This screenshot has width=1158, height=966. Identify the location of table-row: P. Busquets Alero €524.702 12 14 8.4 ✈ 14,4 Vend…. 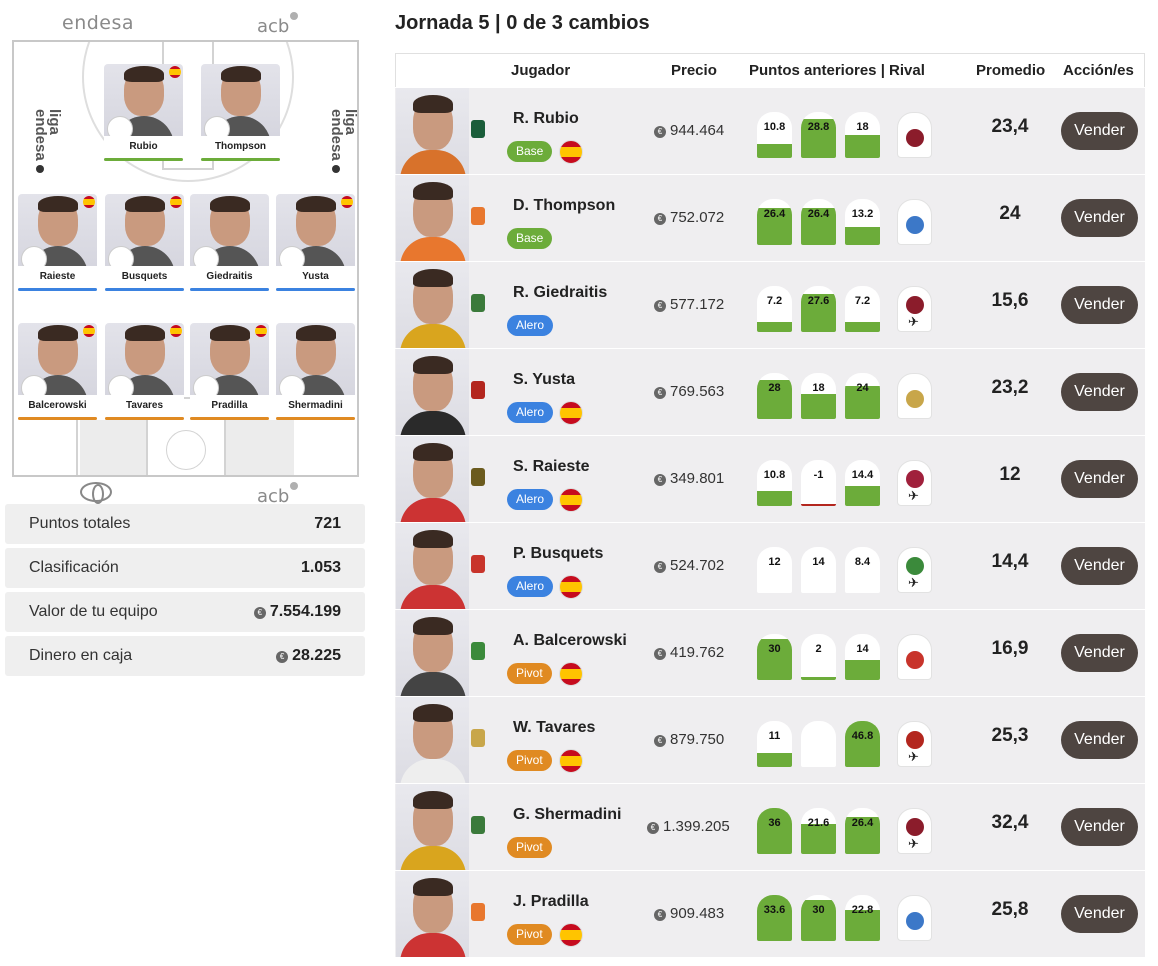
(770, 565).